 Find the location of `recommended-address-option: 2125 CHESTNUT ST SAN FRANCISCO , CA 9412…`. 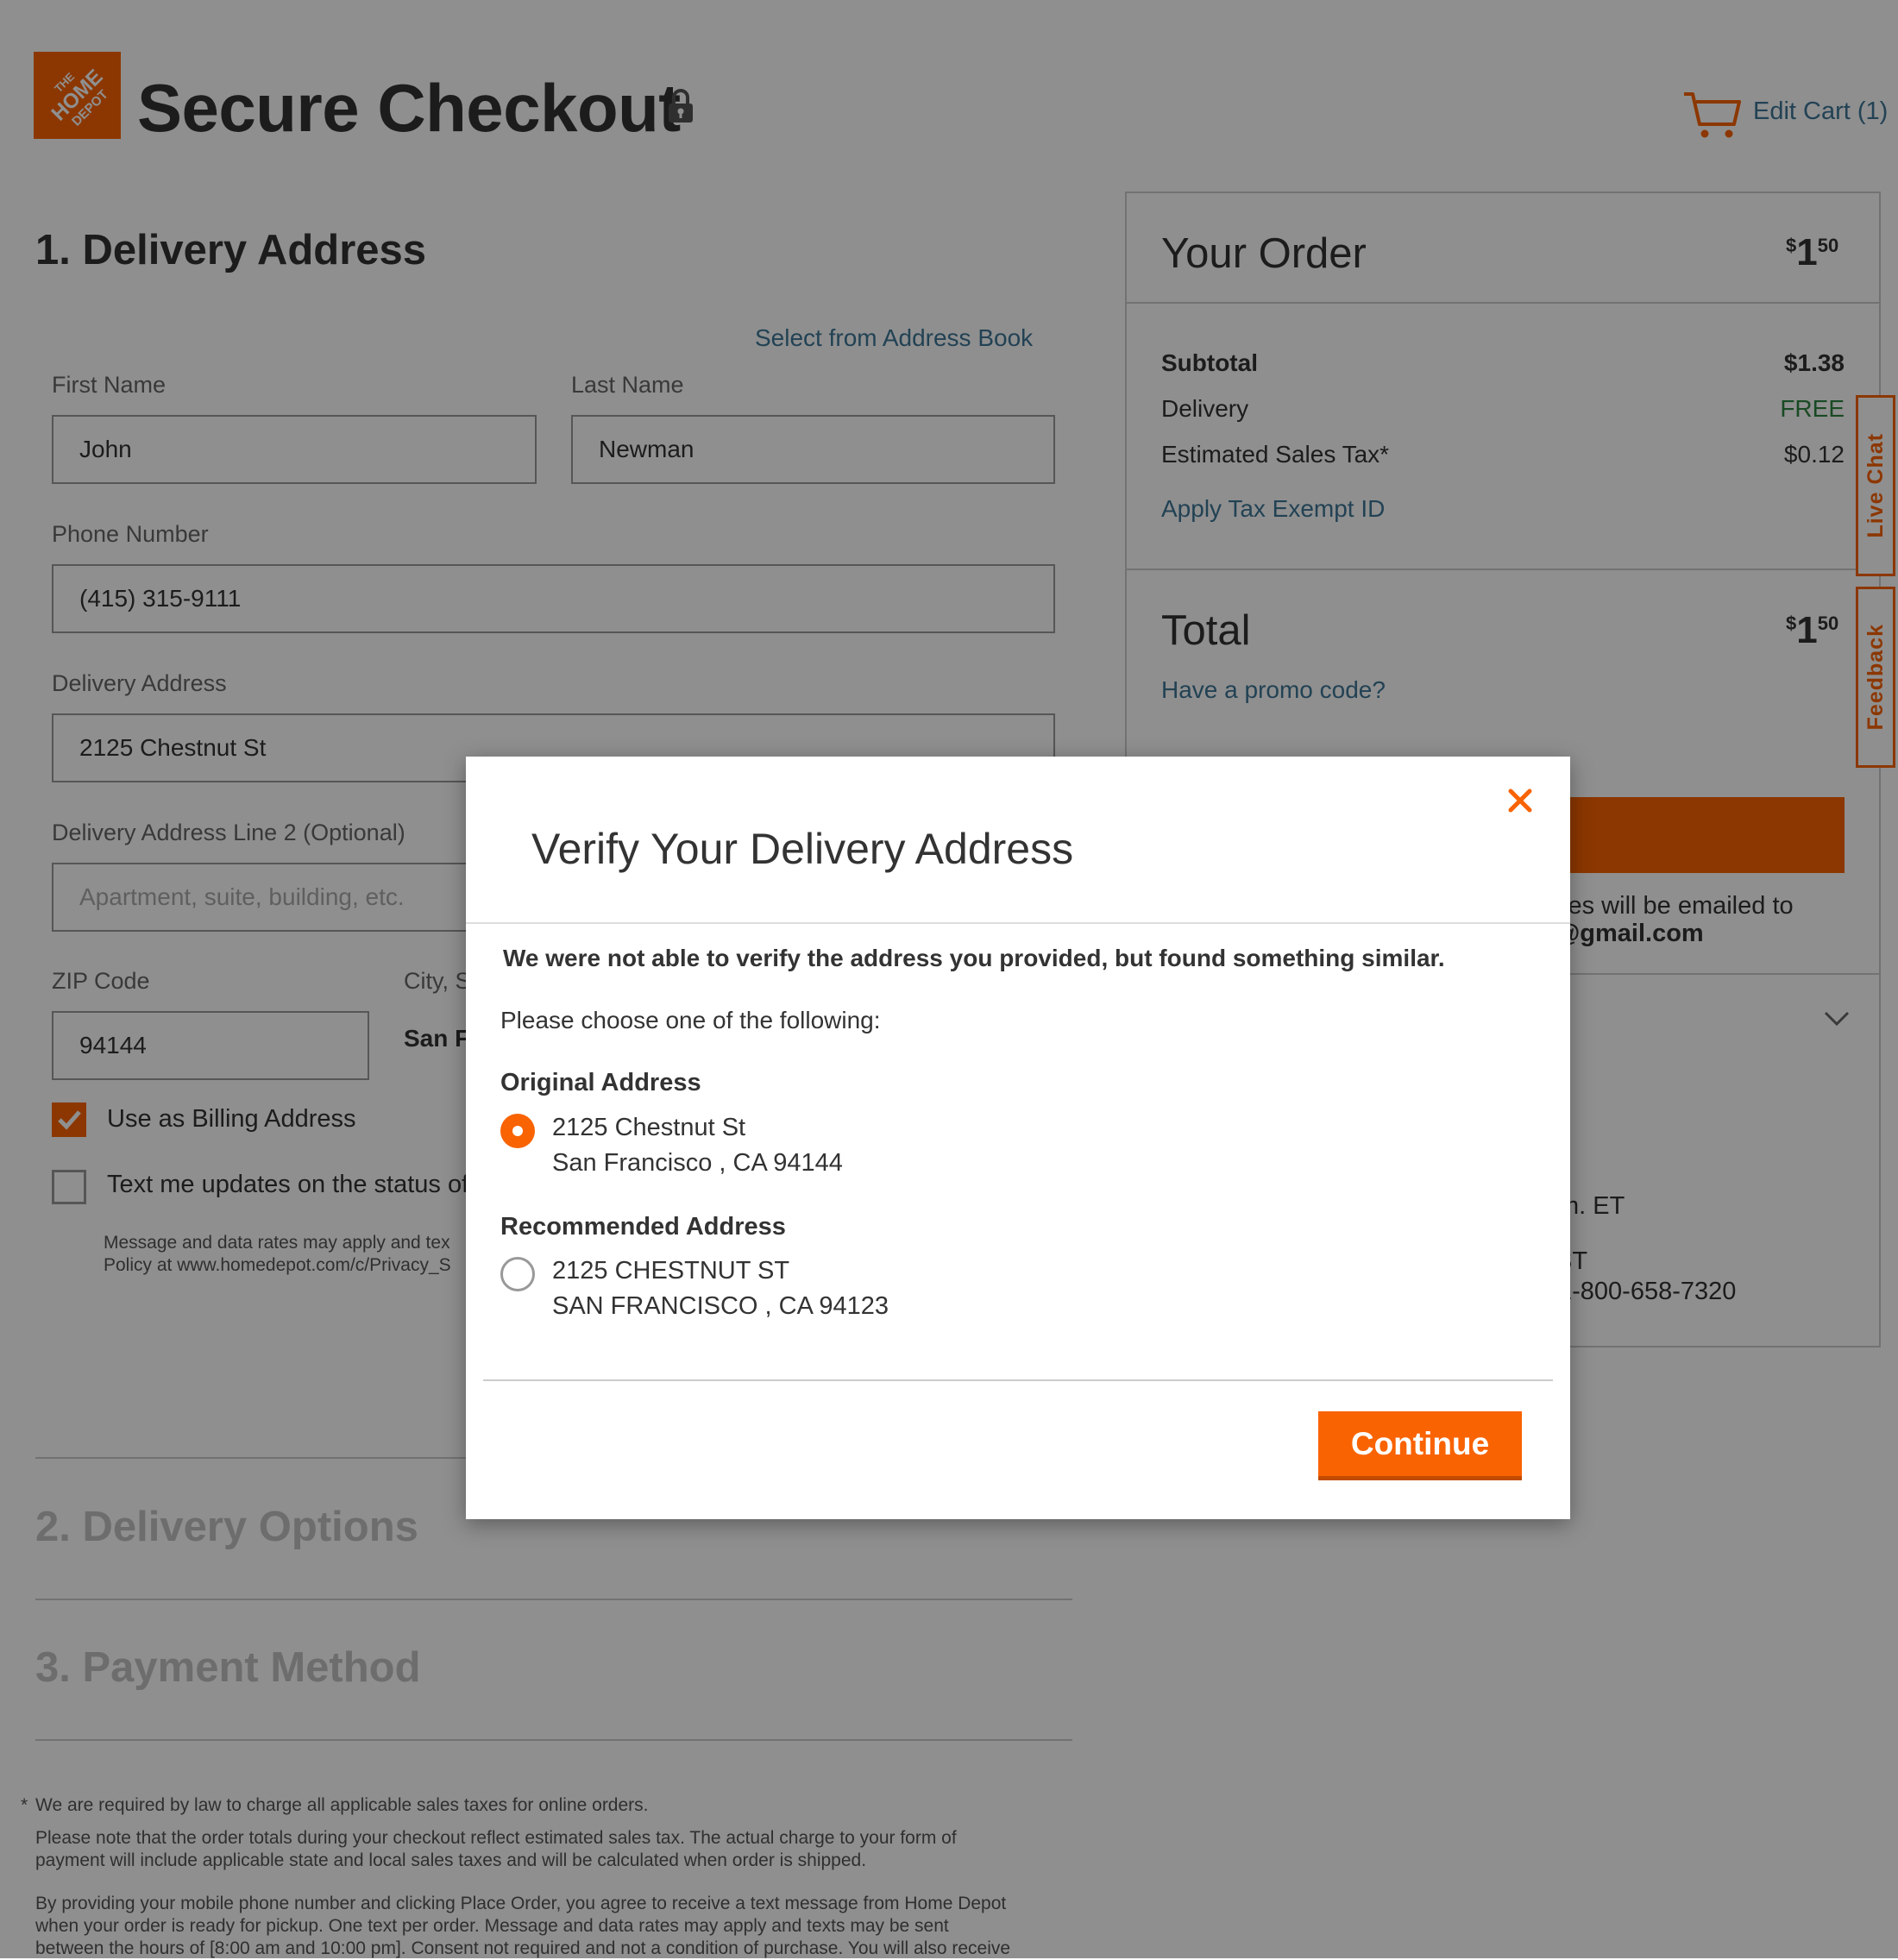

recommended-address-option: 2125 CHESTNUT ST SAN FRANCISCO , CA 9412… is located at coordinates (720, 1288).